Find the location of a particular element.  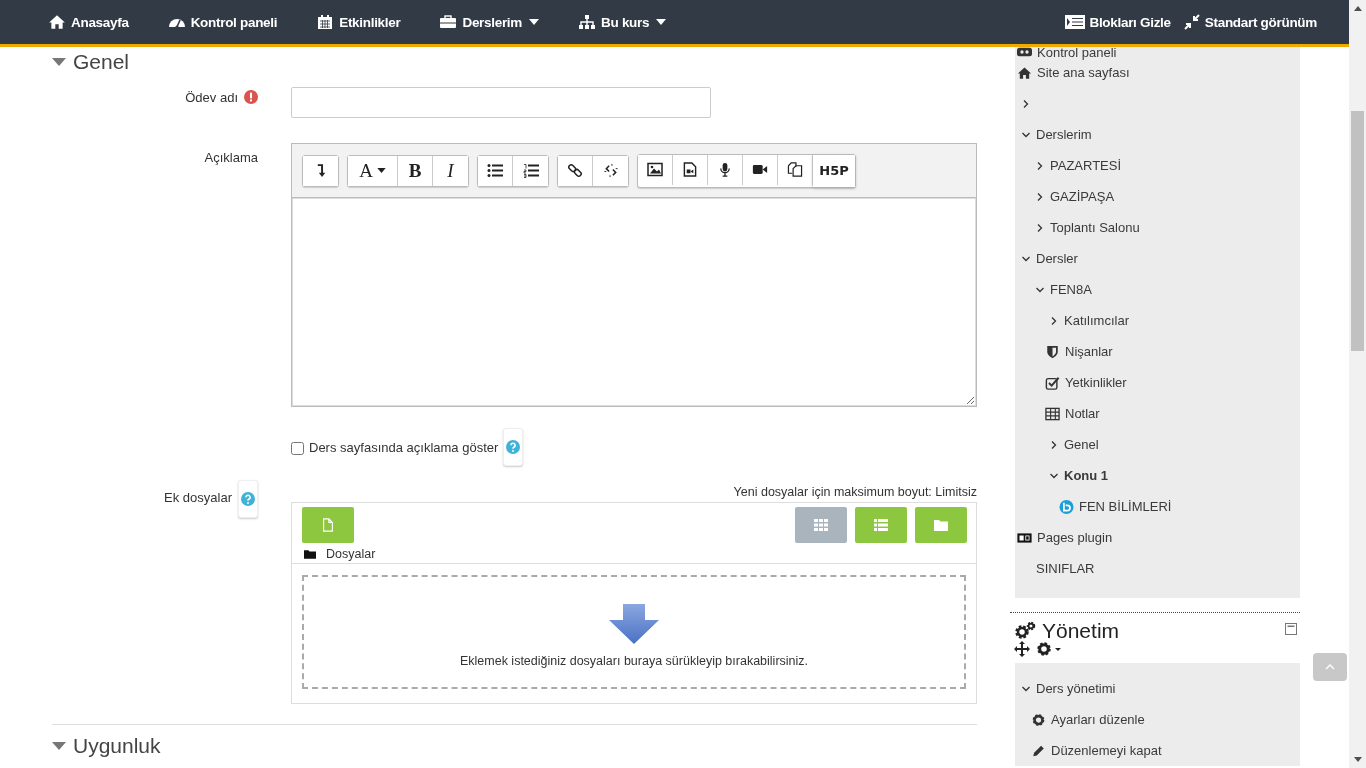

nav-link: Yetkinlikler is located at coordinates (1096, 382).